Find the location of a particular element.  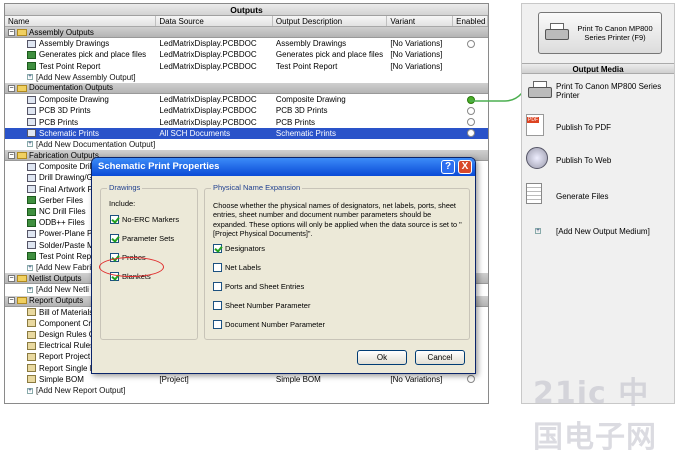

checkbox-ports-and-sheet-entries: Ports and Sheet Entries is located at coordinates (258, 286).